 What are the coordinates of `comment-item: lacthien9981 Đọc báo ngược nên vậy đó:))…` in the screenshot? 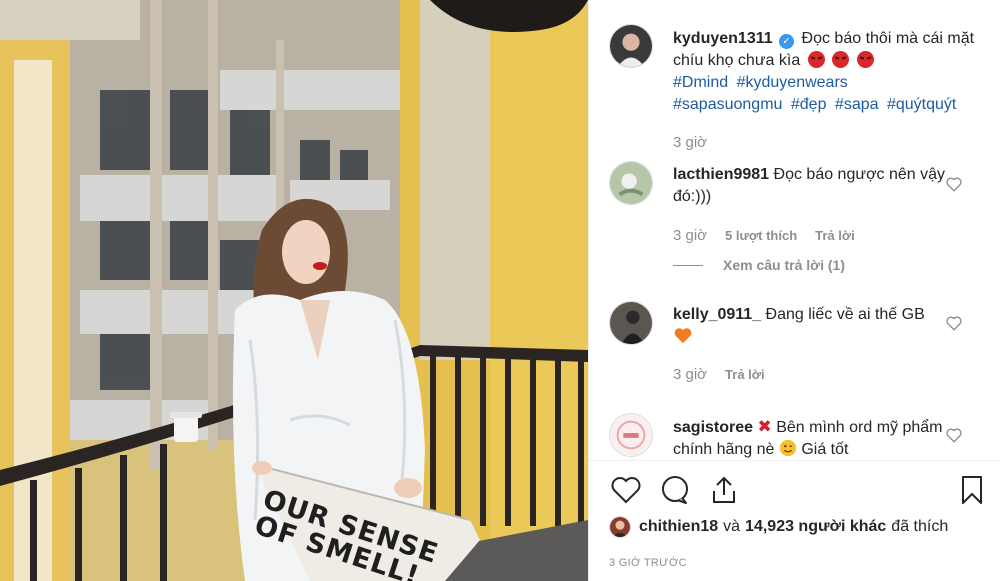 It's located at (813, 186).